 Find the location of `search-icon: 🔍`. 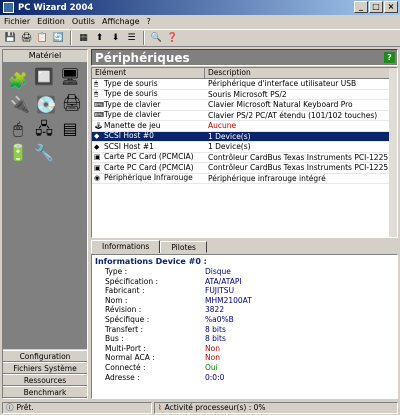

search-icon: 🔍 is located at coordinates (156, 38).